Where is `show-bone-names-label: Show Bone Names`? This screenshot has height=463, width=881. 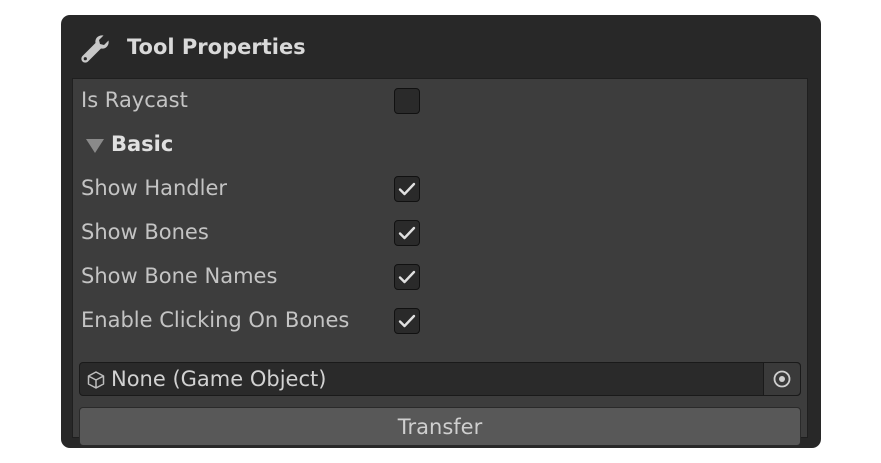
show-bone-names-label: Show Bone Names is located at coordinates (179, 276).